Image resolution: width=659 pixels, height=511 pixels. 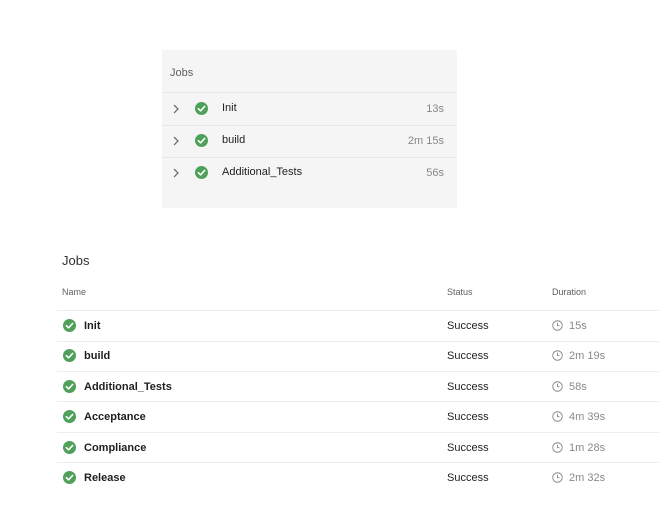 What do you see at coordinates (425, 141) in the screenshot?
I see `job-duration: 2m 15s` at bounding box center [425, 141].